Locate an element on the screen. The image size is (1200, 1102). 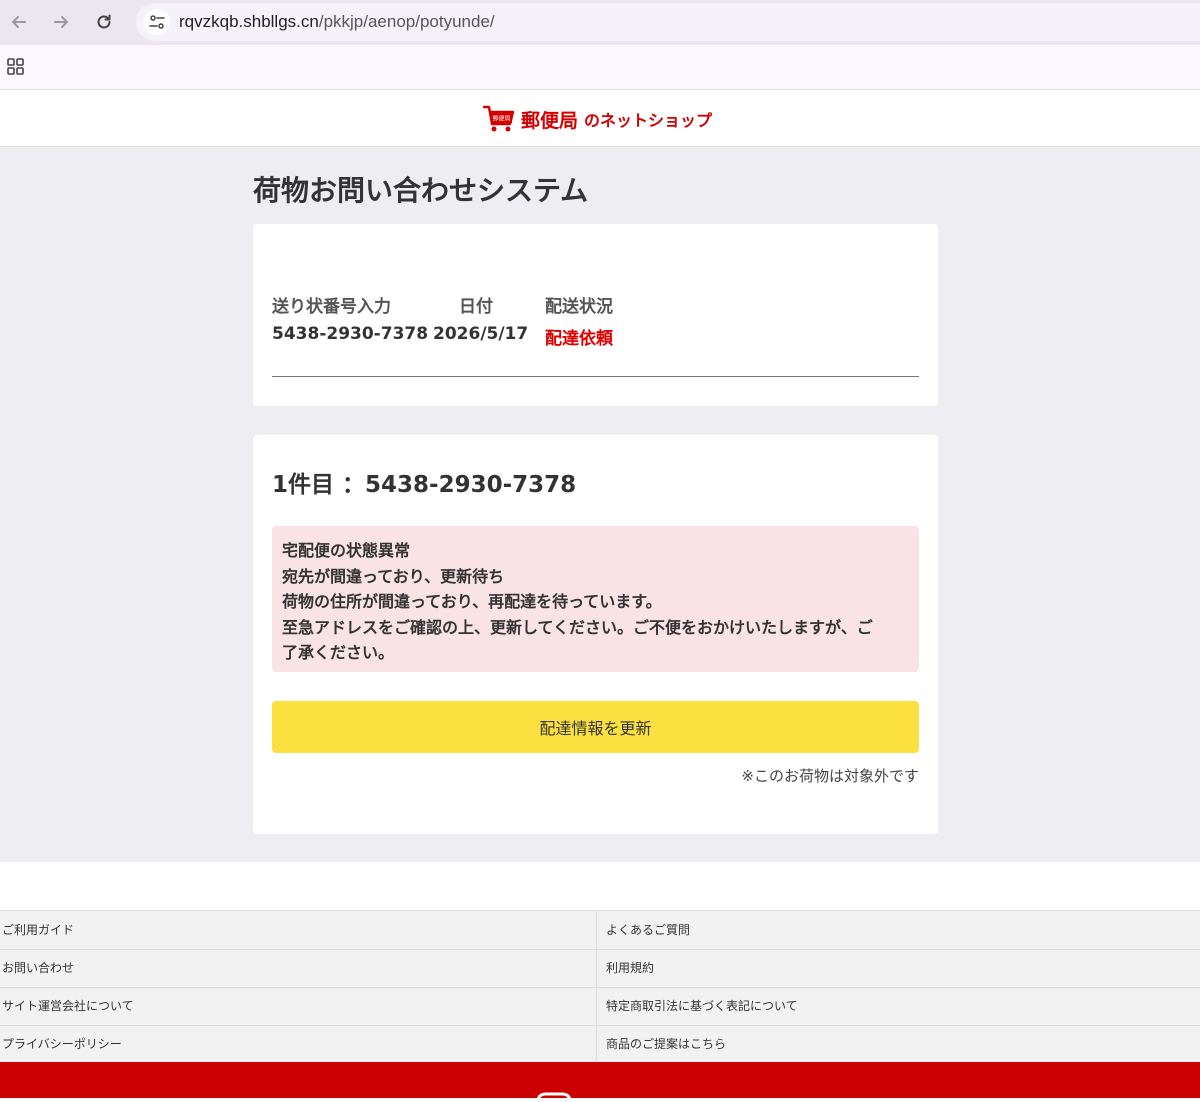
footer-link-terms: 利用規約 is located at coordinates (630, 968).